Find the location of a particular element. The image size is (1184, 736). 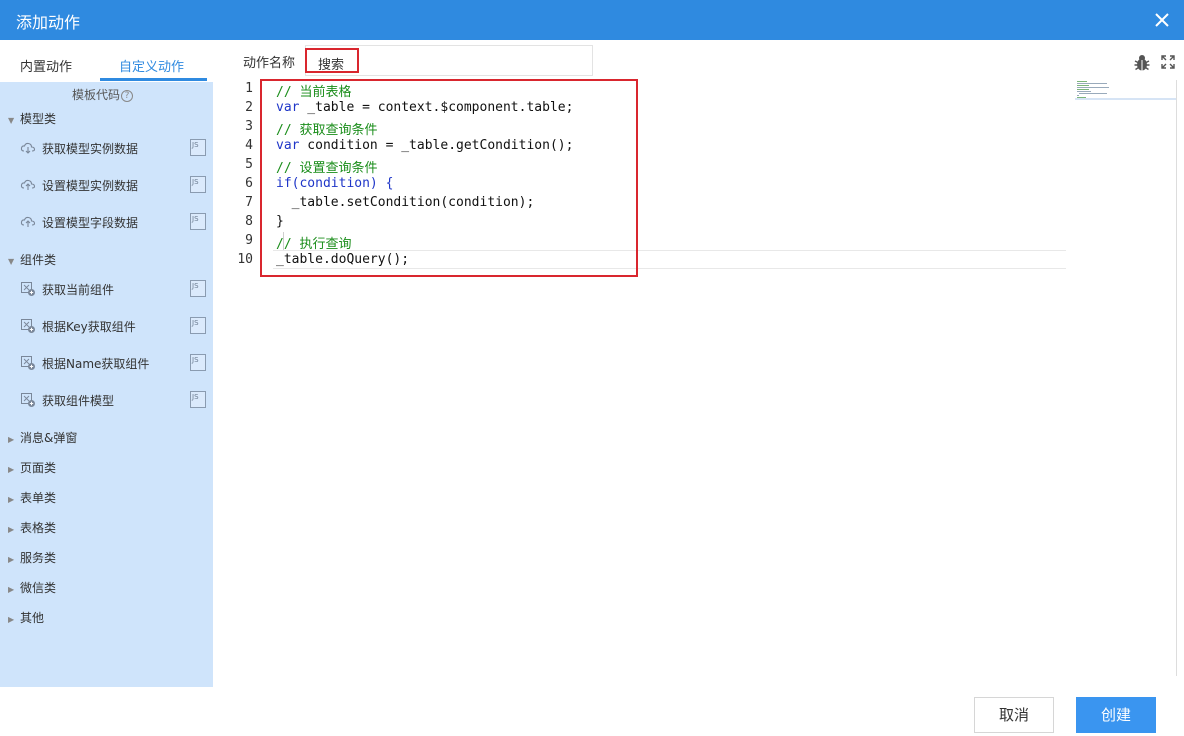

action-name-value: 搜索 is located at coordinates (331, 65).